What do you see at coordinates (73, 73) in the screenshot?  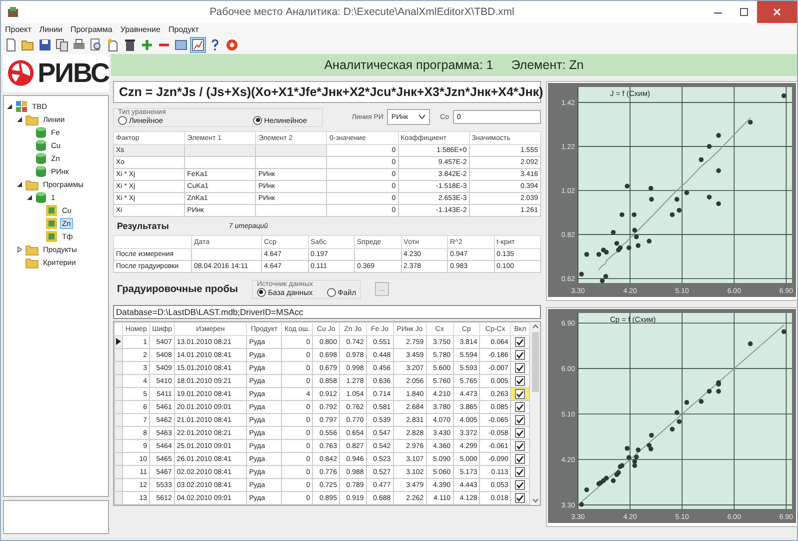 I see `logo-text: РИВС` at bounding box center [73, 73].